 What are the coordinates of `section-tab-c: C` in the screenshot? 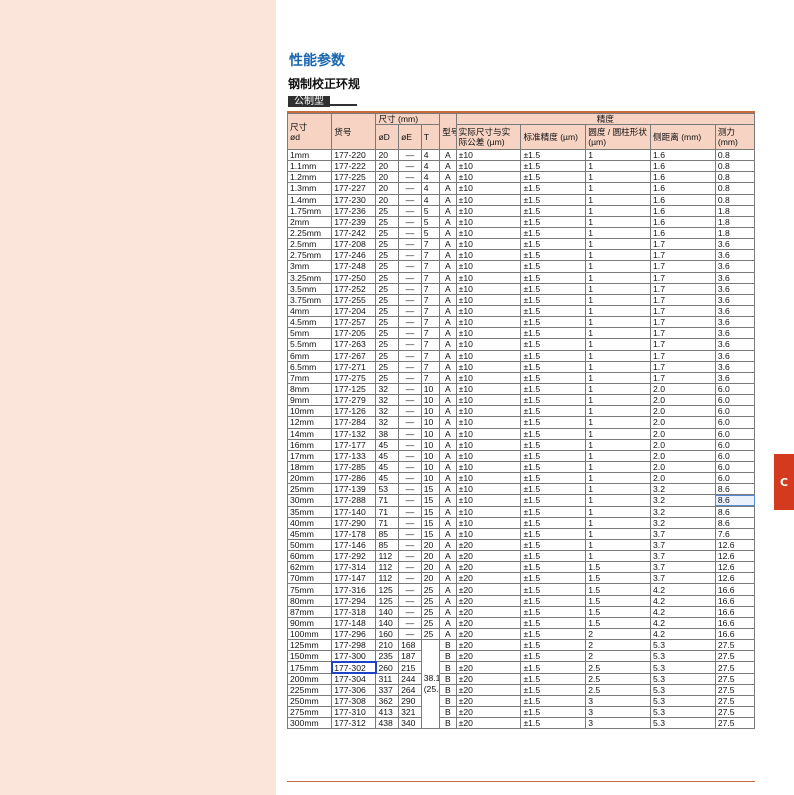 It's located at (784, 482).